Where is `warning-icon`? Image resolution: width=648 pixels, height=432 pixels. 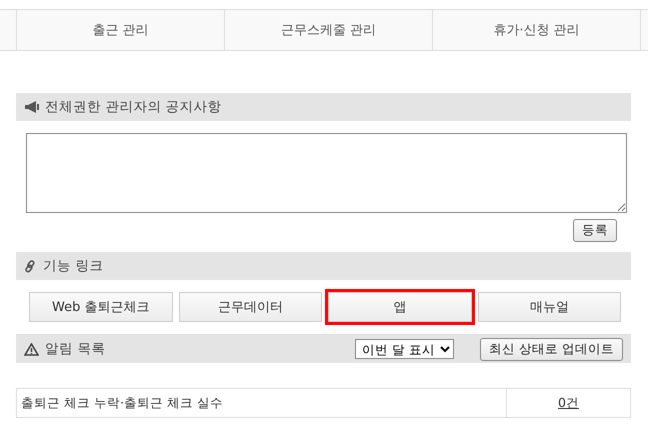
warning-icon is located at coordinates (31, 349).